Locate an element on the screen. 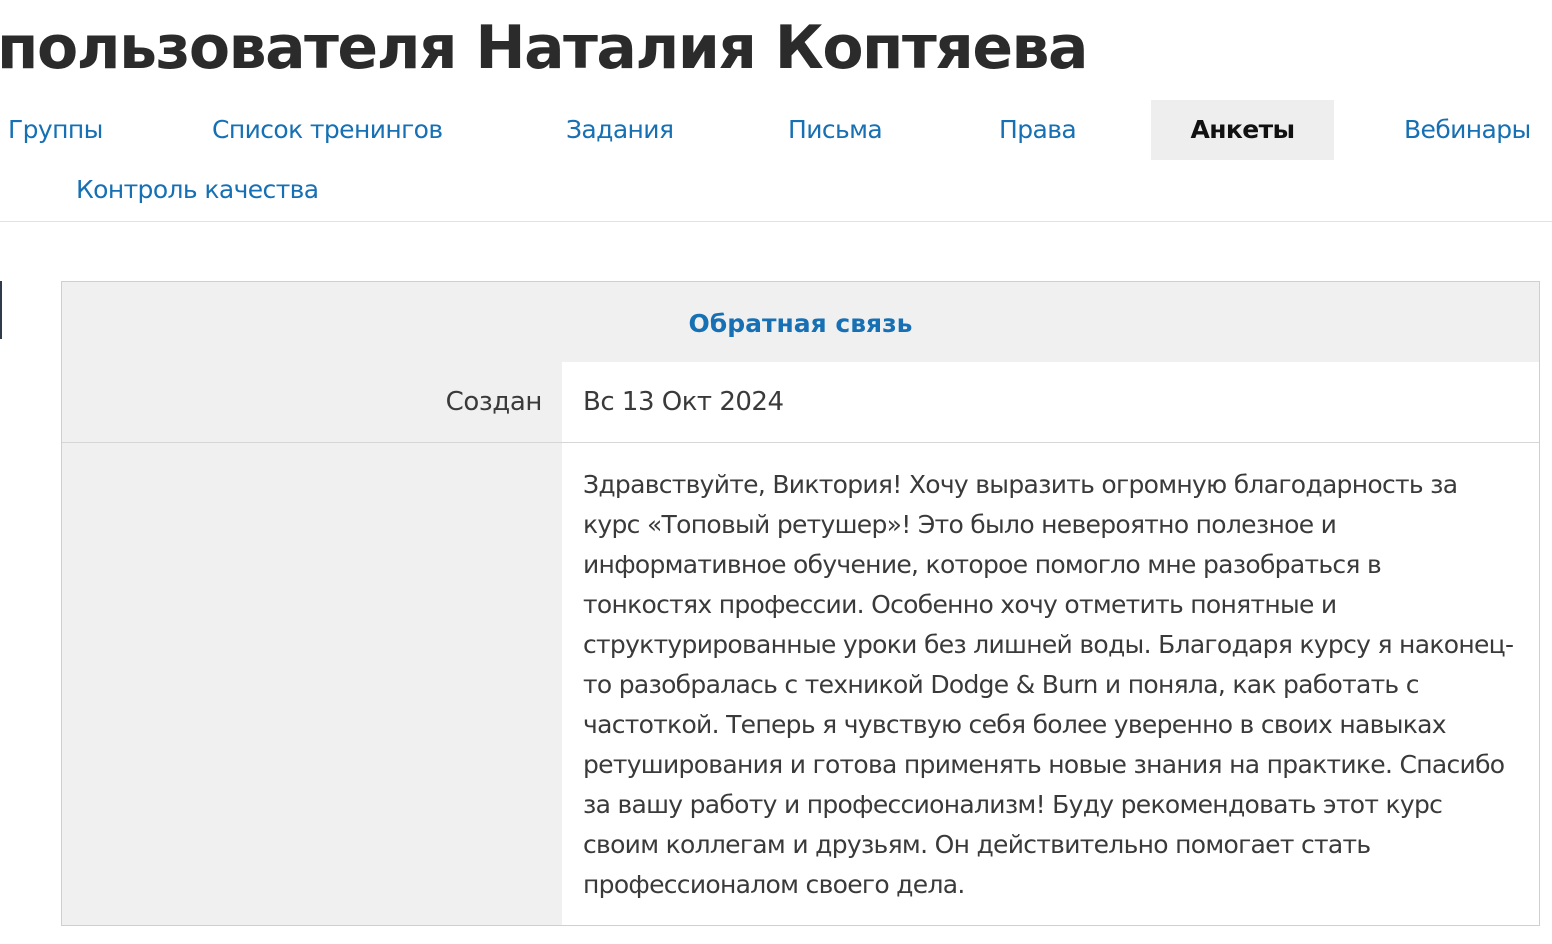 This screenshot has height=944, width=1552. created-row: Создан Вс 13 Окт 2024 is located at coordinates (800, 402).